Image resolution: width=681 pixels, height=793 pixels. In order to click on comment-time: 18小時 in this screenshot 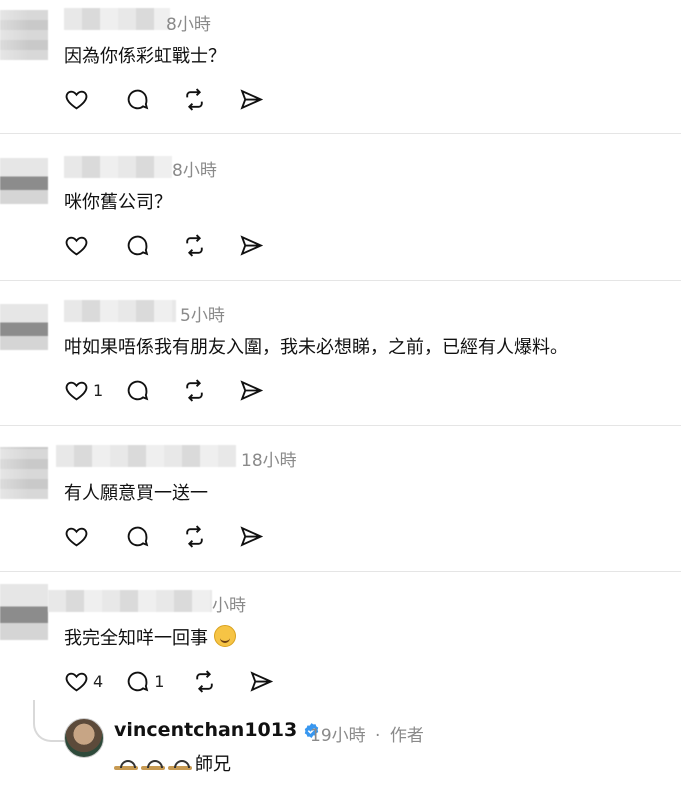, I will do `click(269, 461)`.